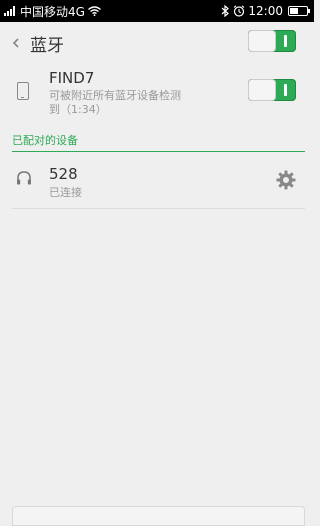 The image size is (320, 526). What do you see at coordinates (157, 180) in the screenshot?
I see `paired-device-row: 528 已连接` at bounding box center [157, 180].